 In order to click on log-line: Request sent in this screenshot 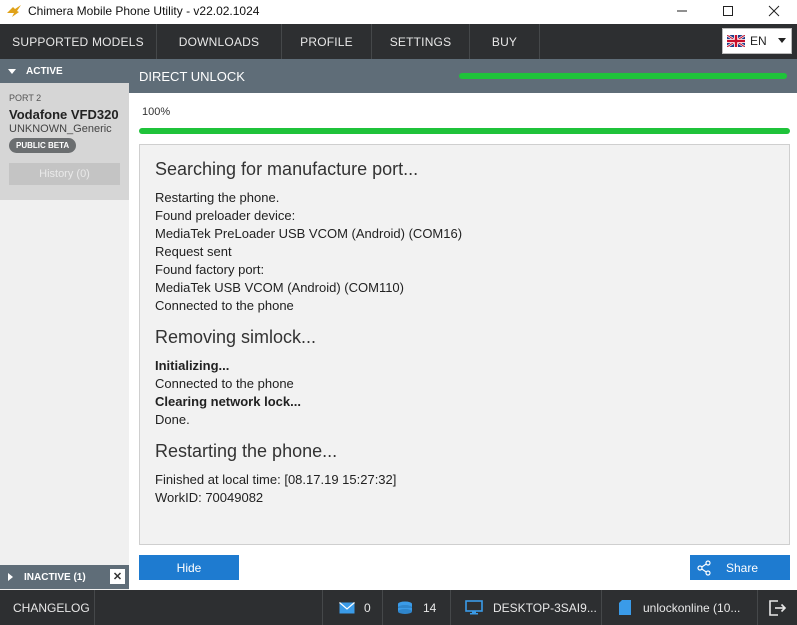, I will do `click(193, 251)`.